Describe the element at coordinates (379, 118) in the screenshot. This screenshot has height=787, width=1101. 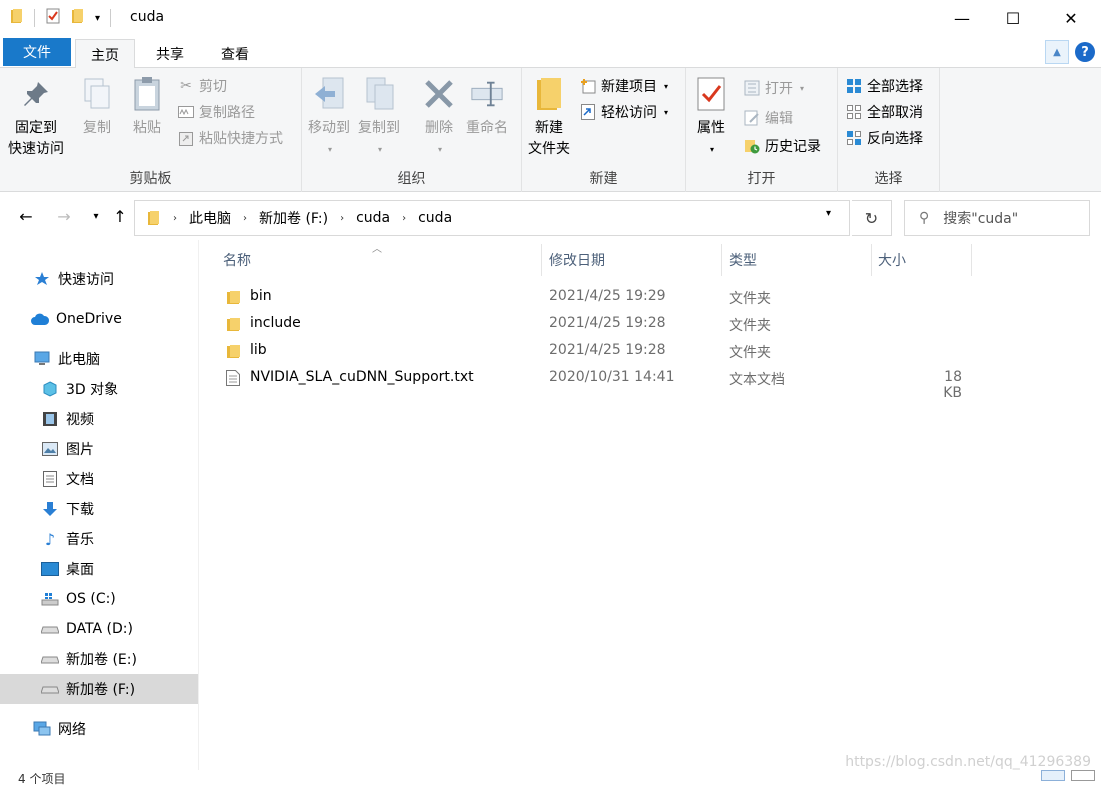
I see `copy-to-button: 复制到 ▾` at that location.